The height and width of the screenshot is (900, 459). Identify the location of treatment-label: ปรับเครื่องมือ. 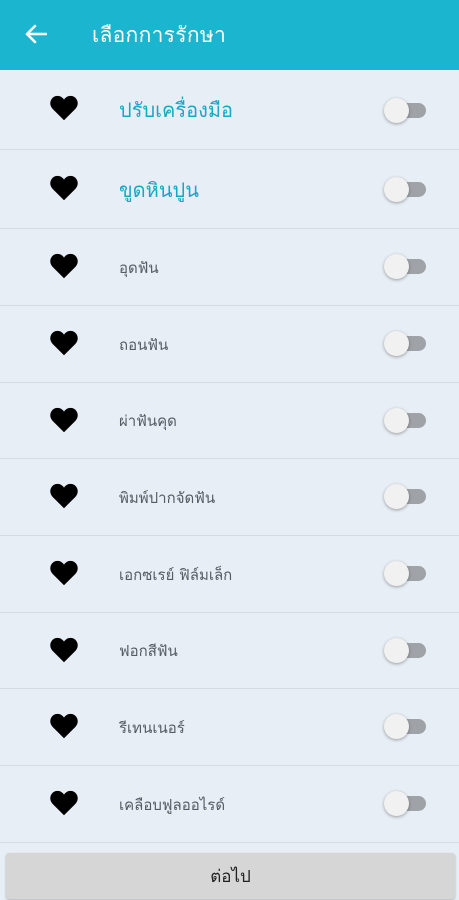
(176, 110).